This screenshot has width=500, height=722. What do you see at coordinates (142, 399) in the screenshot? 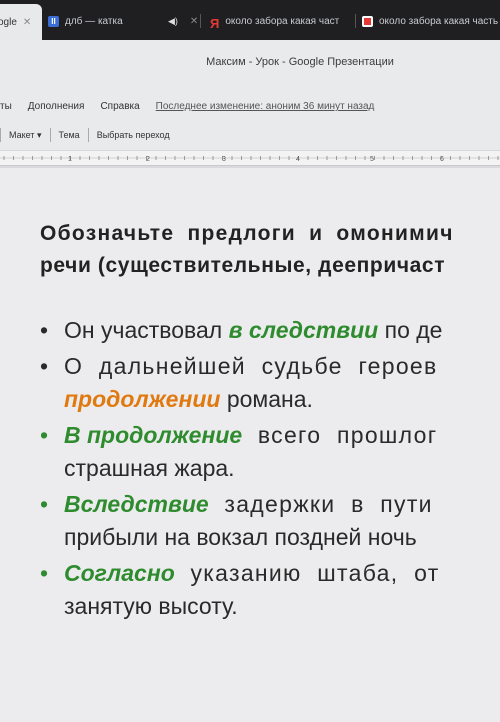
I see `highlight-word: продолжении` at bounding box center [142, 399].